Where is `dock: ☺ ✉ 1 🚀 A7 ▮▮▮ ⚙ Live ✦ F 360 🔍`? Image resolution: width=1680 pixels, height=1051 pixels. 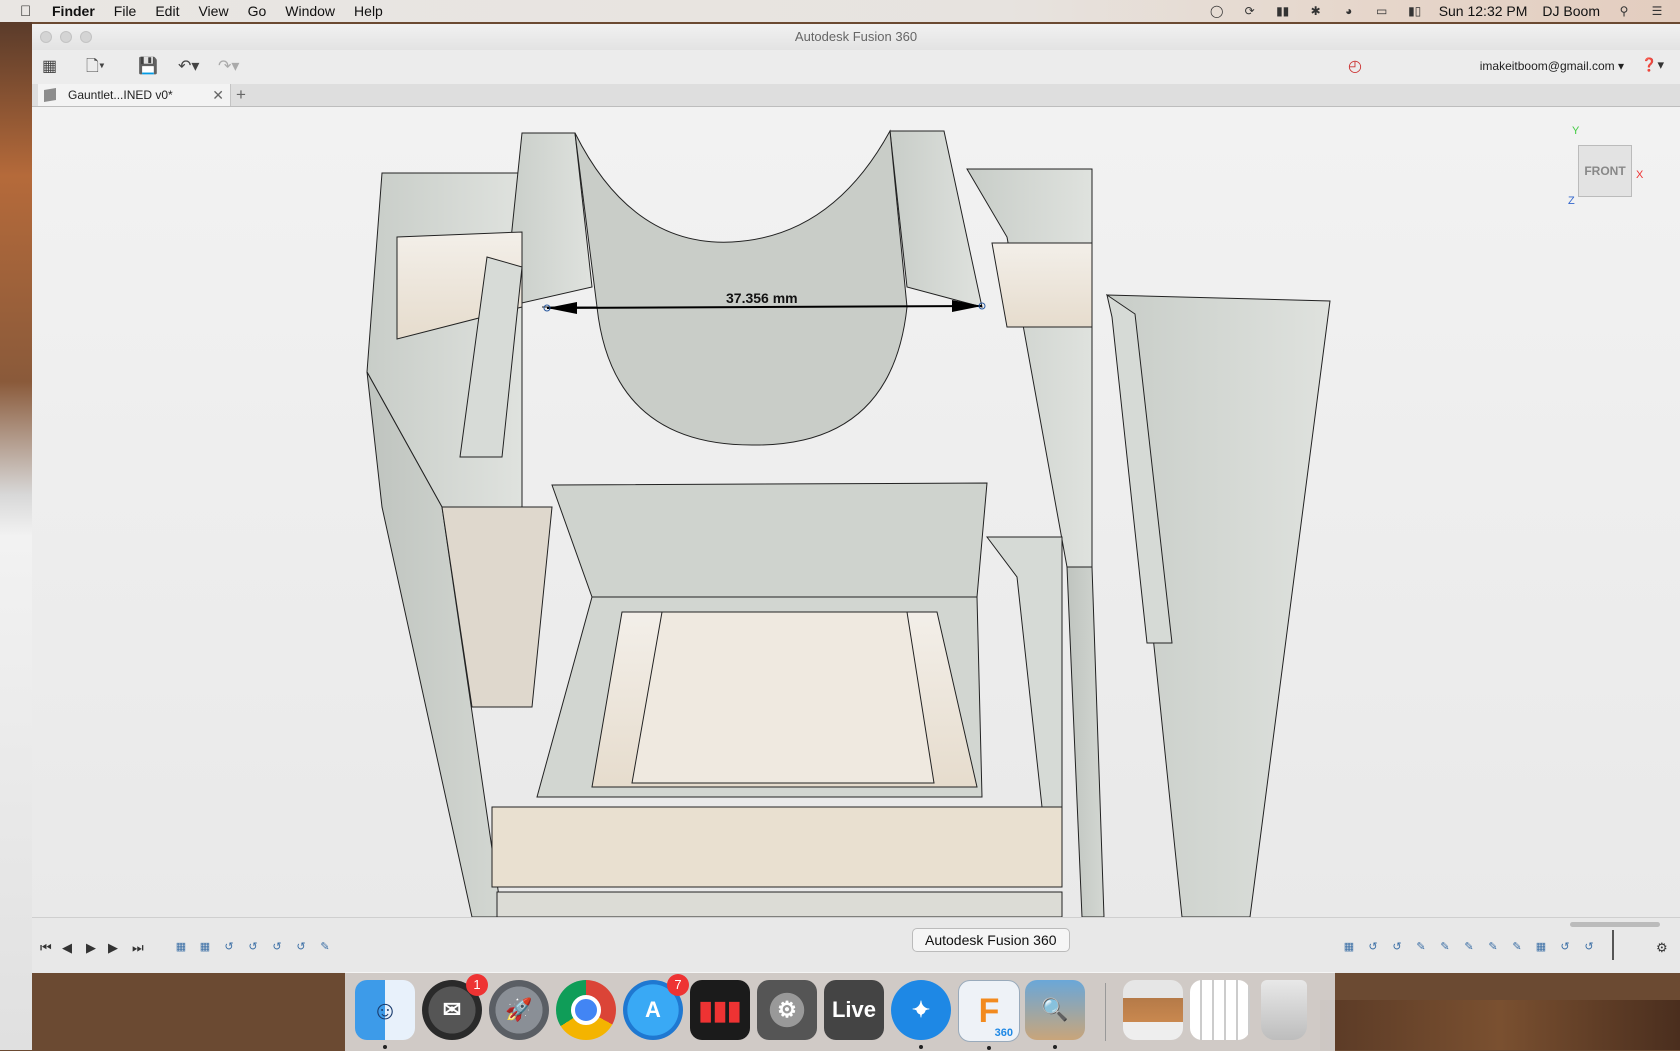 dock: ☺ ✉ 1 🚀 A7 ▮▮▮ ⚙ Live ✦ F 360 🔍 is located at coordinates (840, 1011).